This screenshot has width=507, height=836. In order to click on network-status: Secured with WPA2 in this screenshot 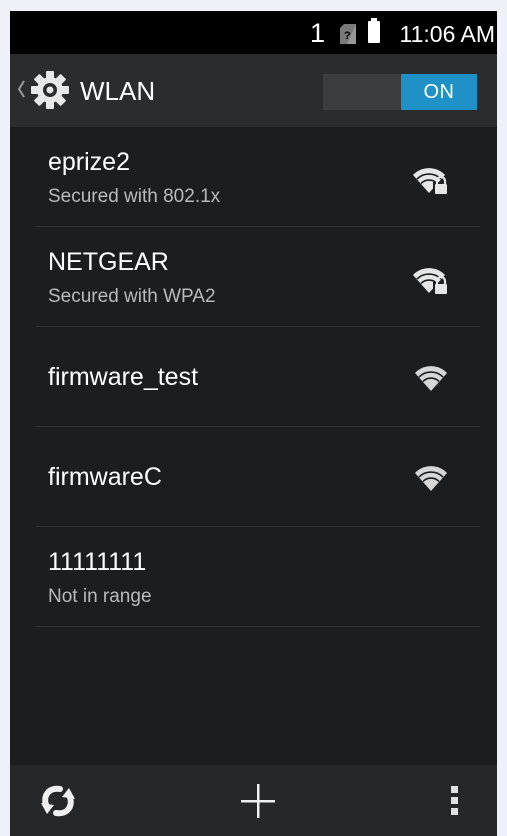, I will do `click(132, 296)`.